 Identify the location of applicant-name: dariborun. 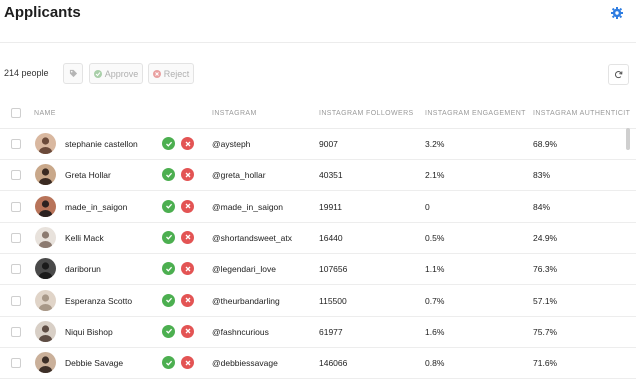
(83, 269).